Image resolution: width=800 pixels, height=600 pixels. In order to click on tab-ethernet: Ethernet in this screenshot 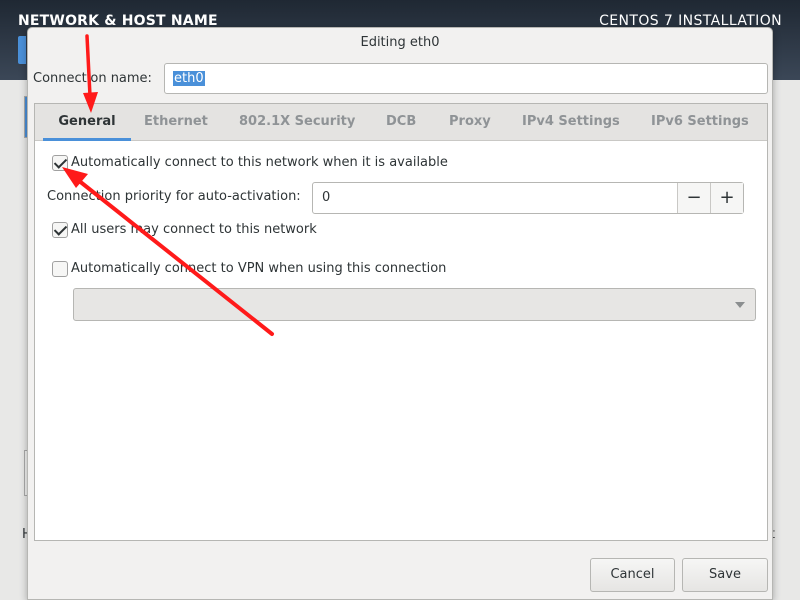, I will do `click(176, 122)`.